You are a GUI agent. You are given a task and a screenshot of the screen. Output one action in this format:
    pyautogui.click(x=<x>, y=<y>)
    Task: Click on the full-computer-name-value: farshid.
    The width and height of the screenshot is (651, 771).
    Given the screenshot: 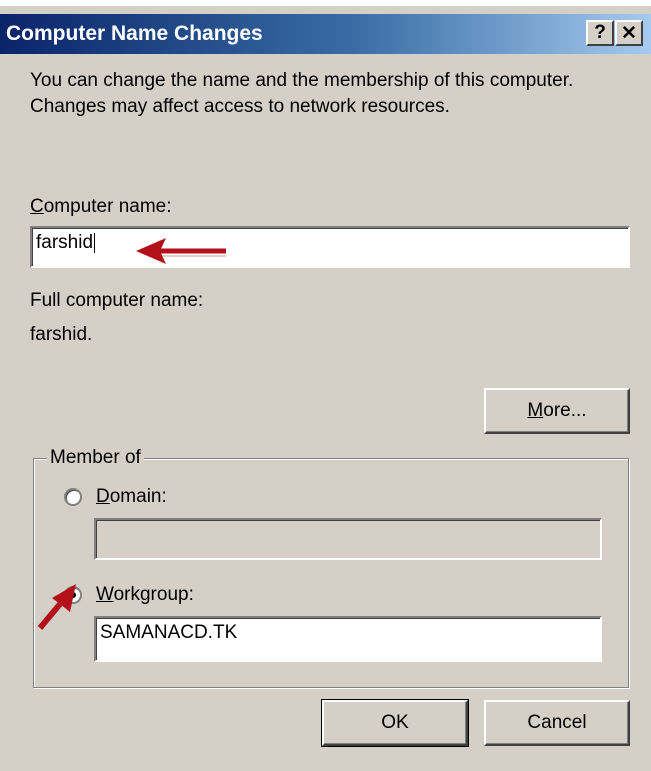 What is the action you would take?
    pyautogui.click(x=61, y=334)
    